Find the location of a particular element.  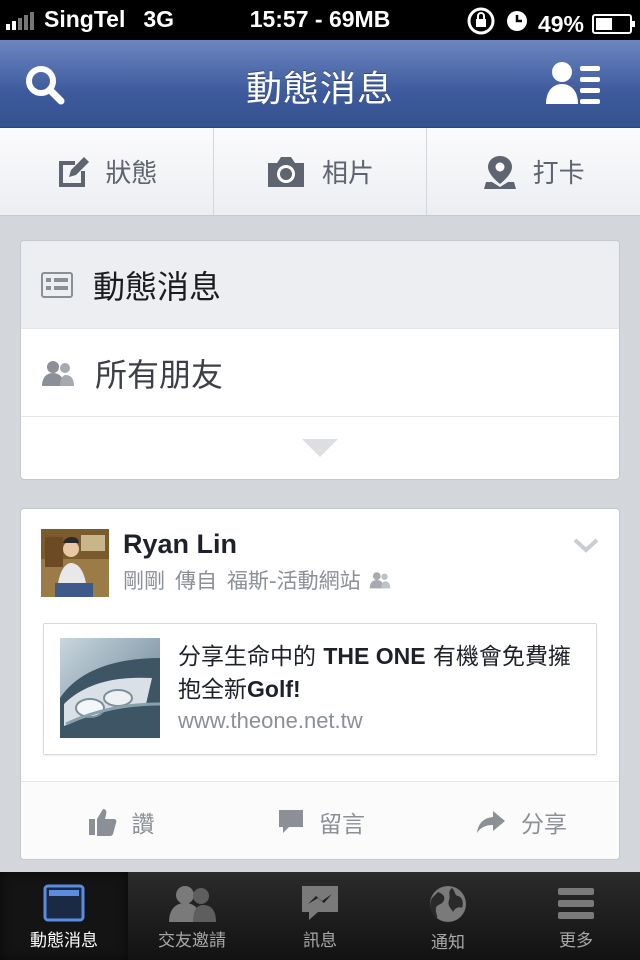

like-label: 讚 is located at coordinates (143, 824).